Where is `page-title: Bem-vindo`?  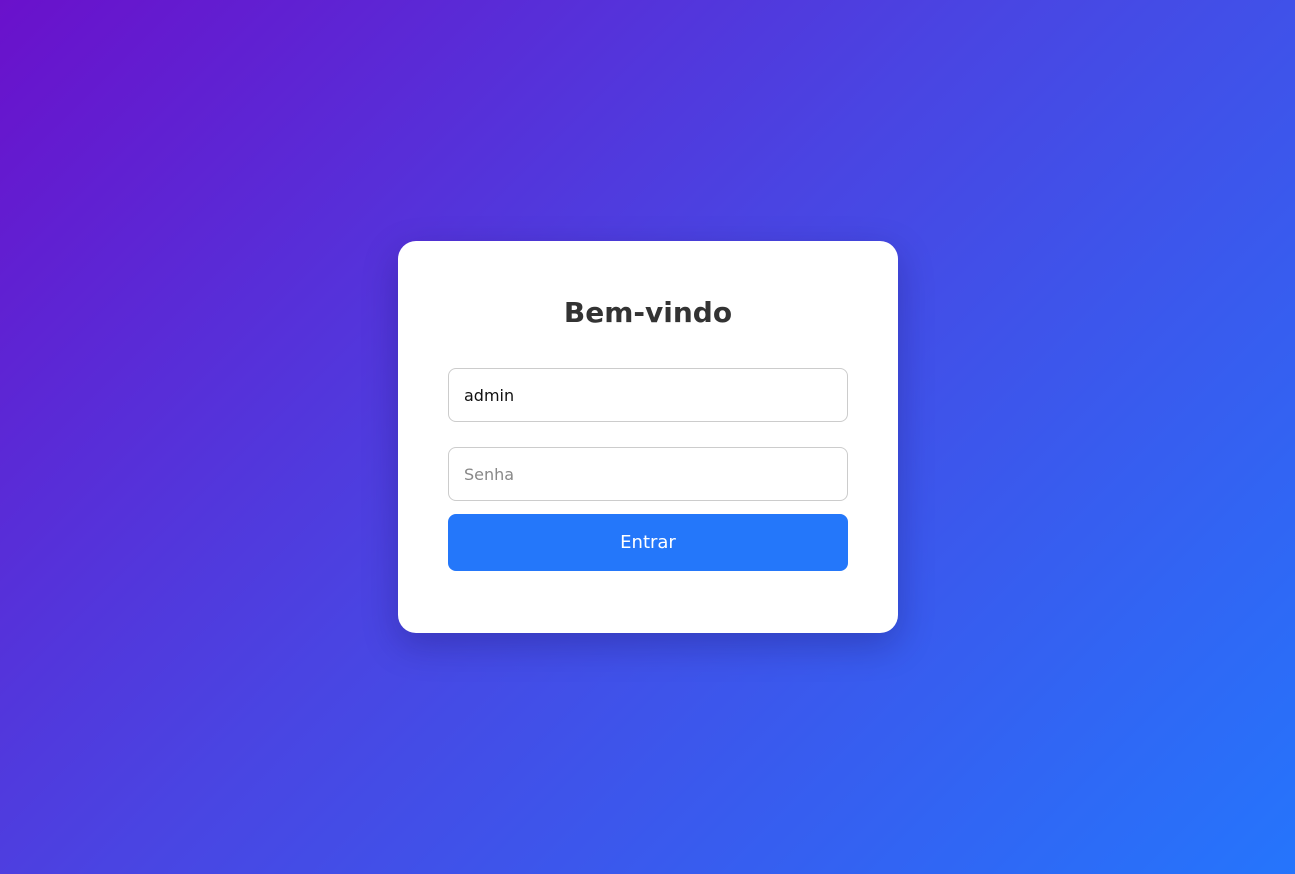
page-title: Bem-vindo is located at coordinates (648, 312).